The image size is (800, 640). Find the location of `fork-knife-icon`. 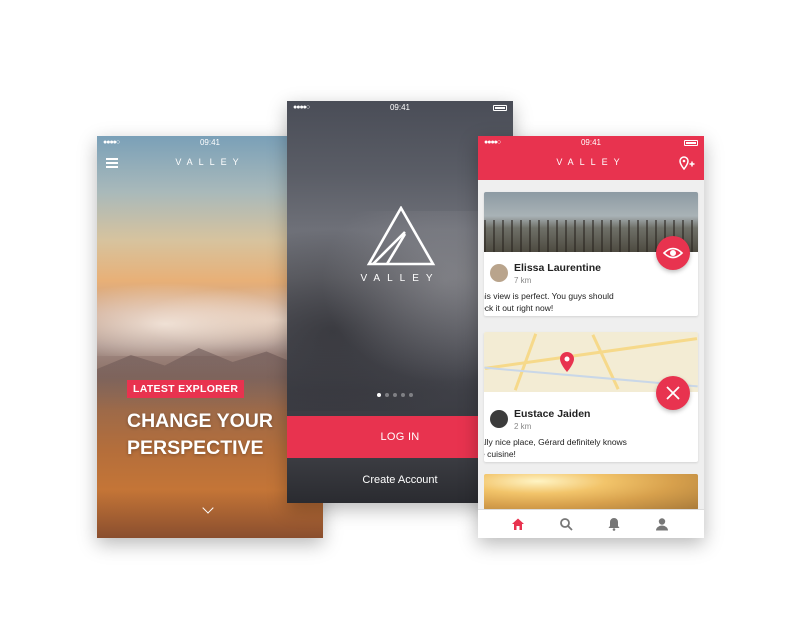

fork-knife-icon is located at coordinates (673, 393).